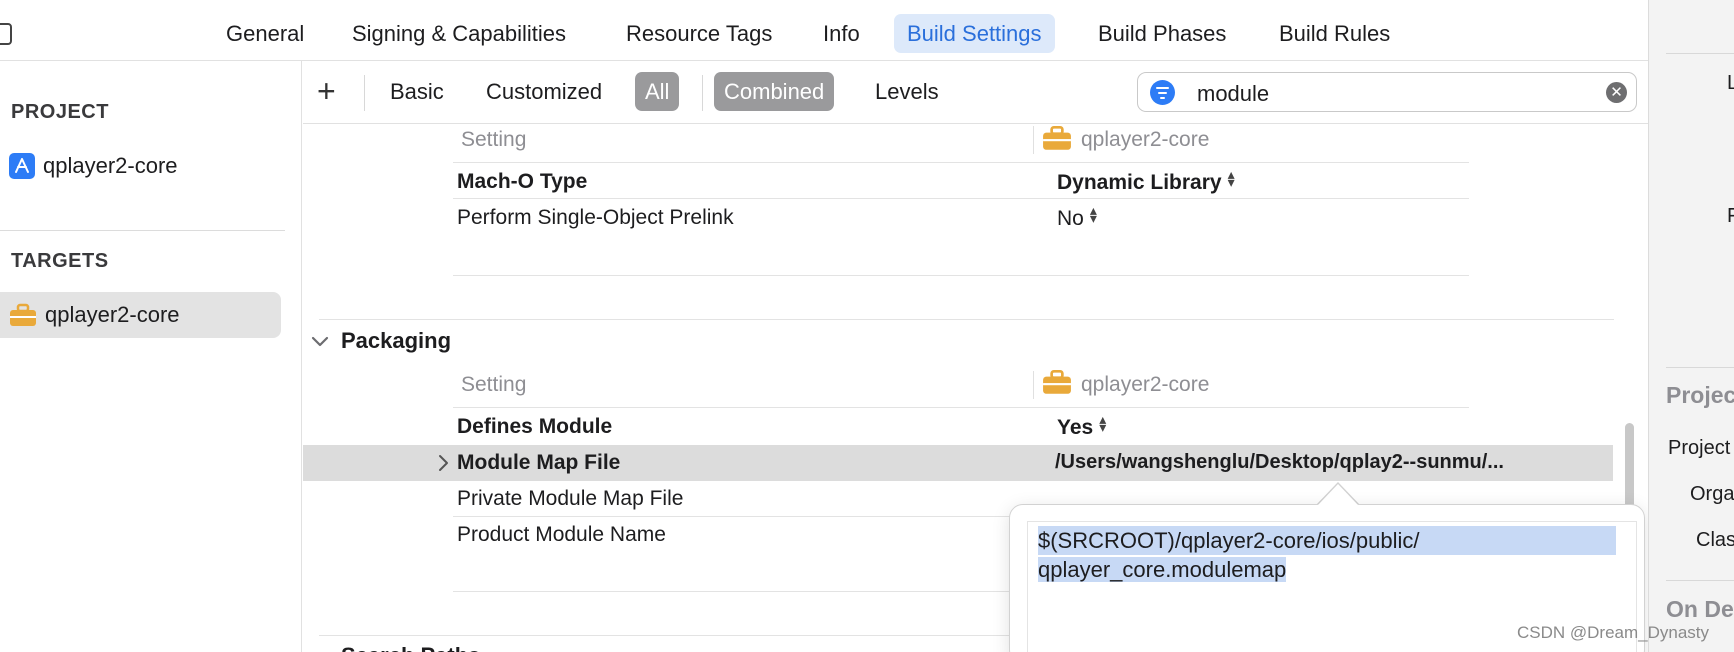 The height and width of the screenshot is (652, 1734). I want to click on setting-name-product-module-name: Product Module Name, so click(561, 535).